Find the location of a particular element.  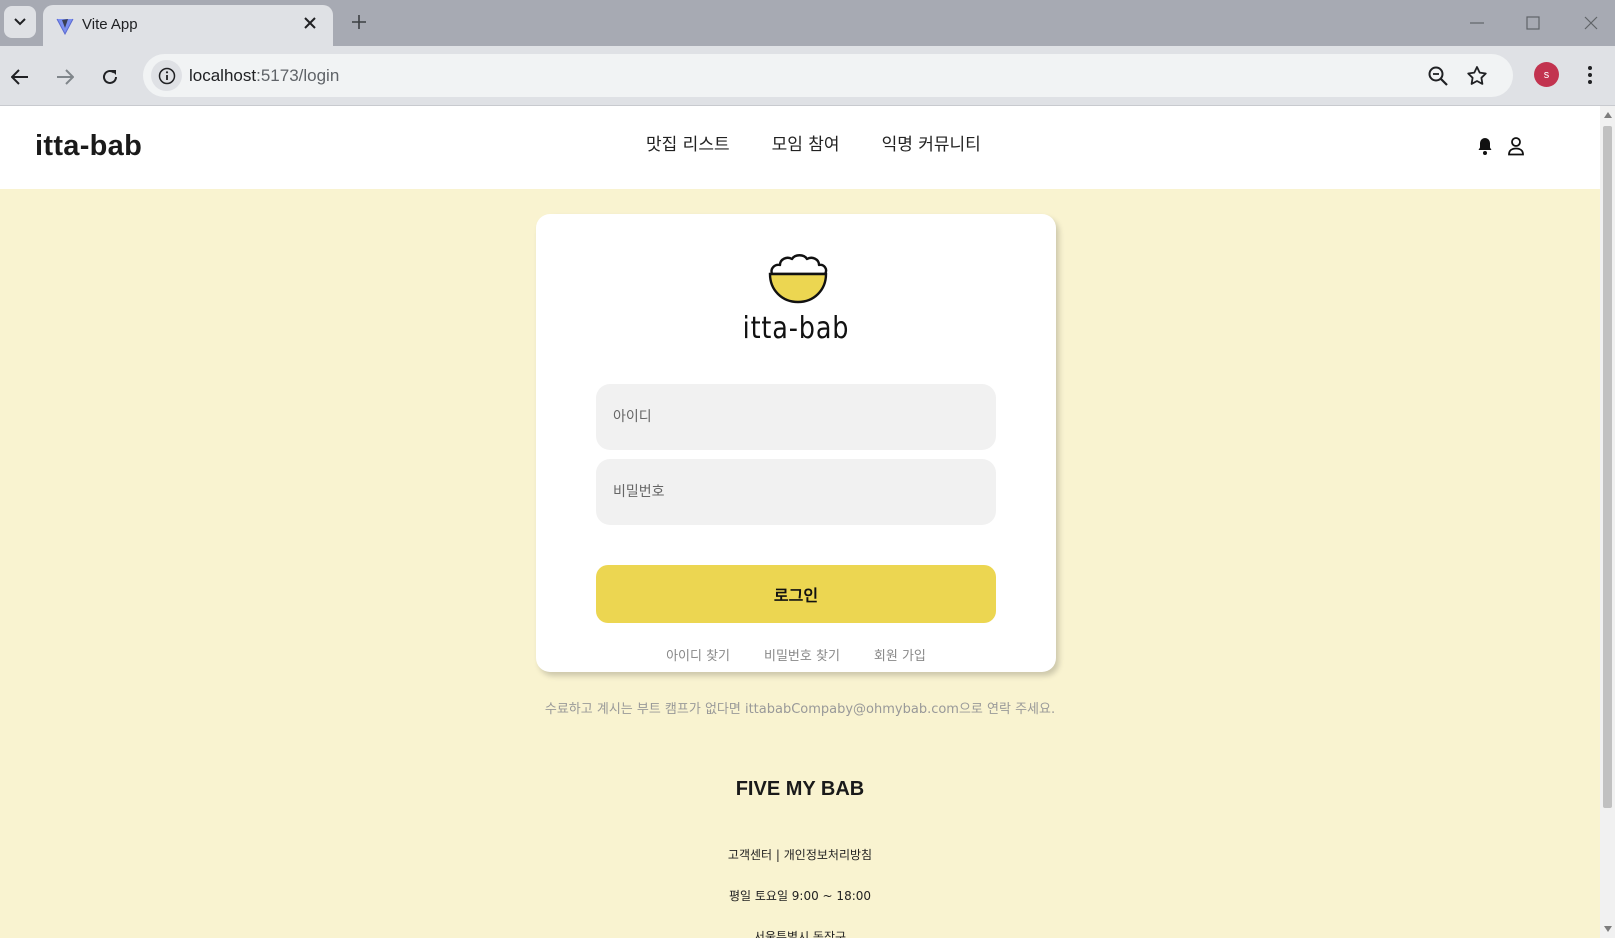

find-password-link: 비밀번호 찾기 is located at coordinates (802, 654).